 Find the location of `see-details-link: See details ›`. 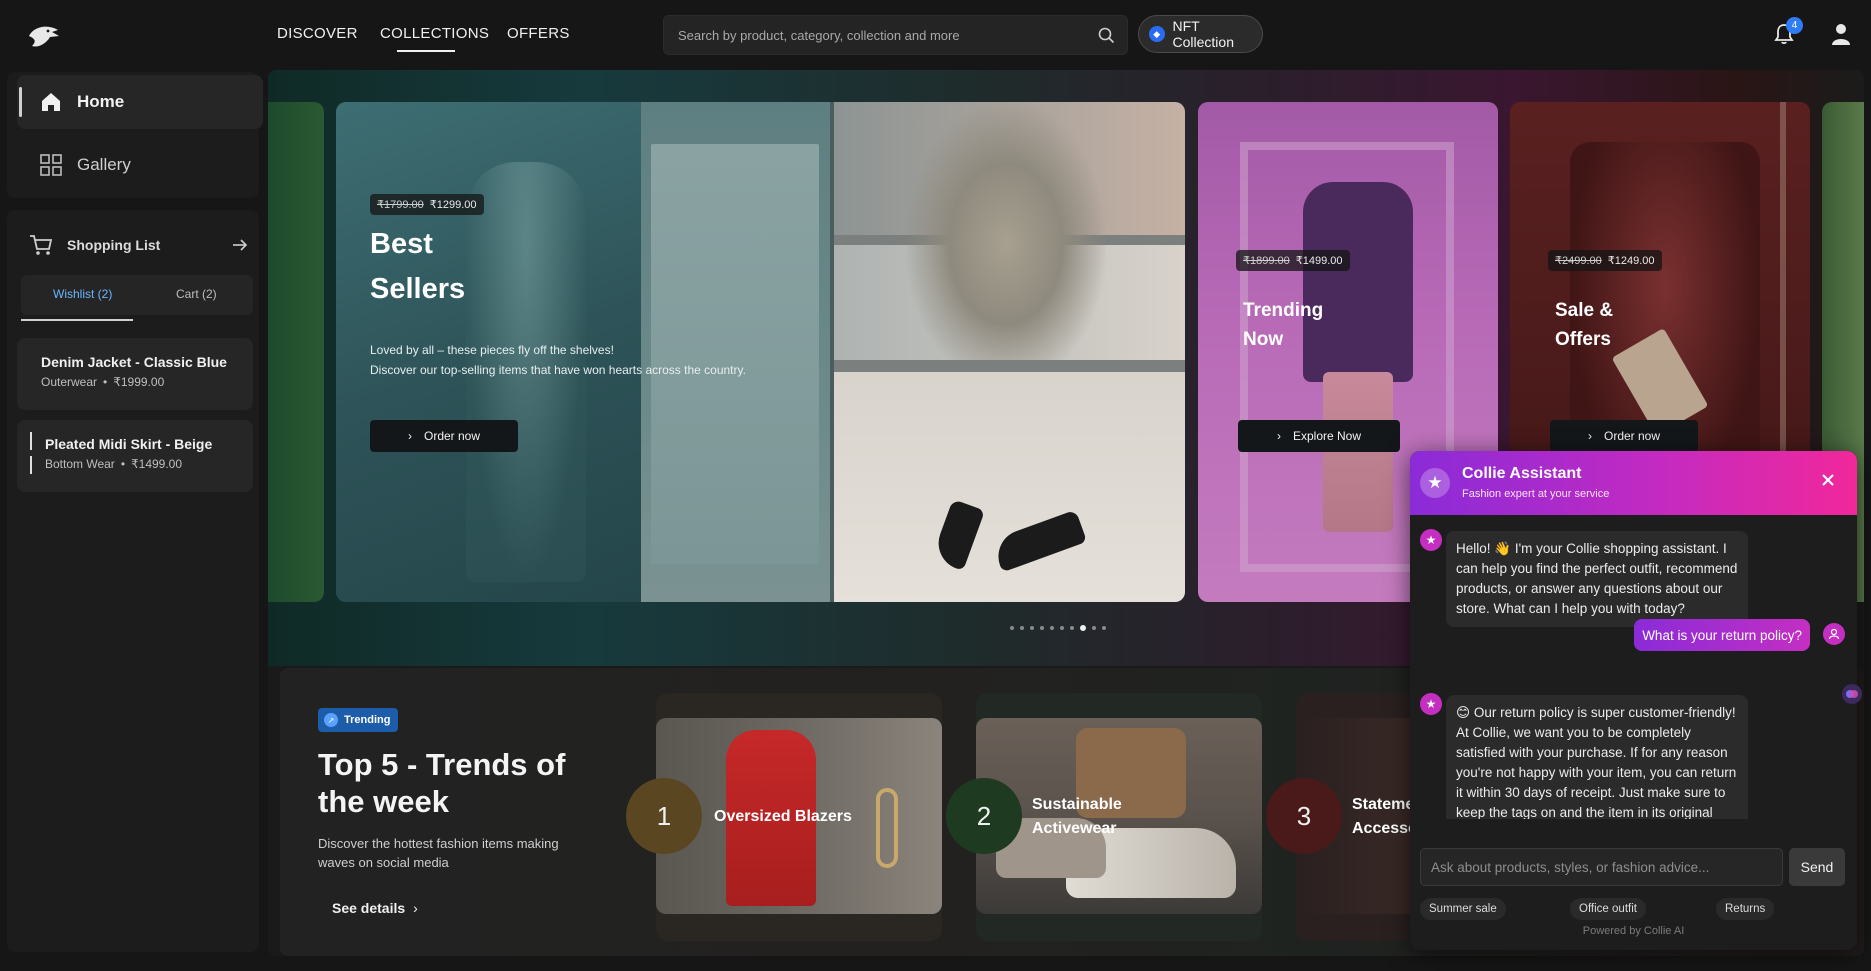

see-details-link: See details › is located at coordinates (375, 908).